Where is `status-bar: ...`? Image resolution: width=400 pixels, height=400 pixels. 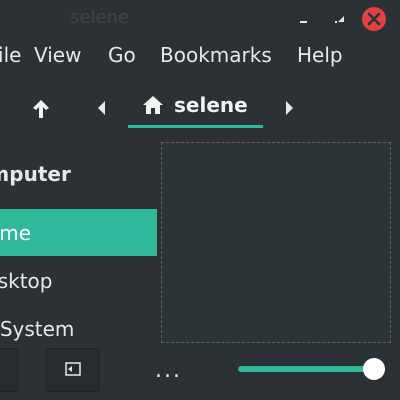
status-bar: ... is located at coordinates (200, 372).